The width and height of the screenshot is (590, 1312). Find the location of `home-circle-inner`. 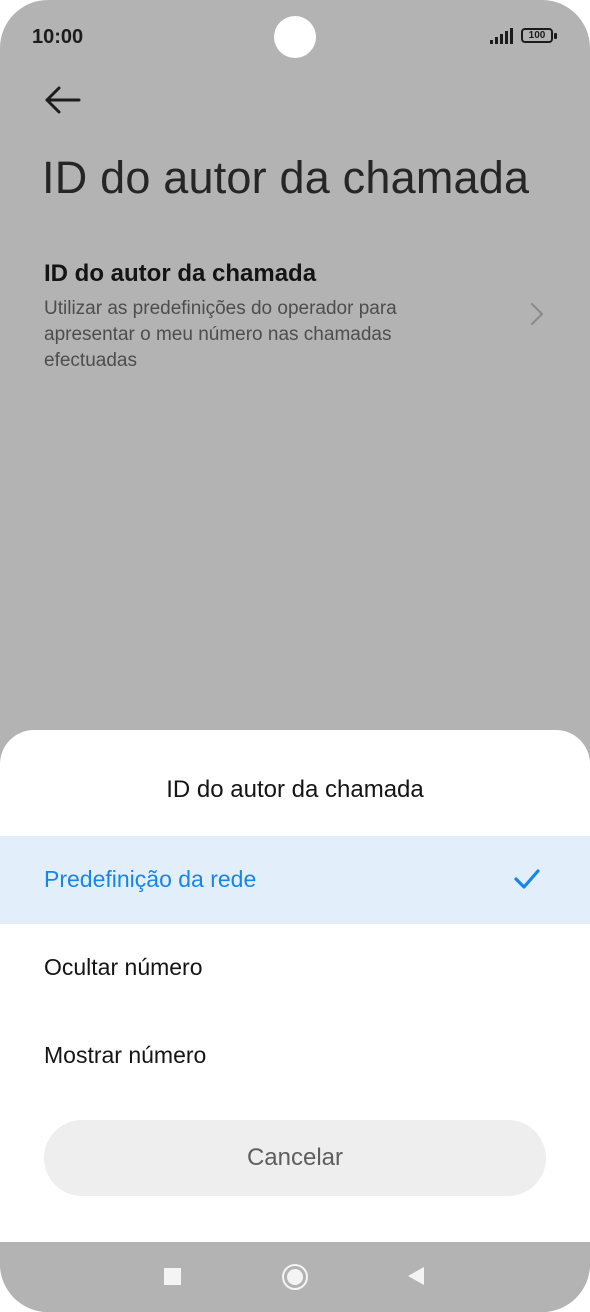

home-circle-inner is located at coordinates (295, 1277).